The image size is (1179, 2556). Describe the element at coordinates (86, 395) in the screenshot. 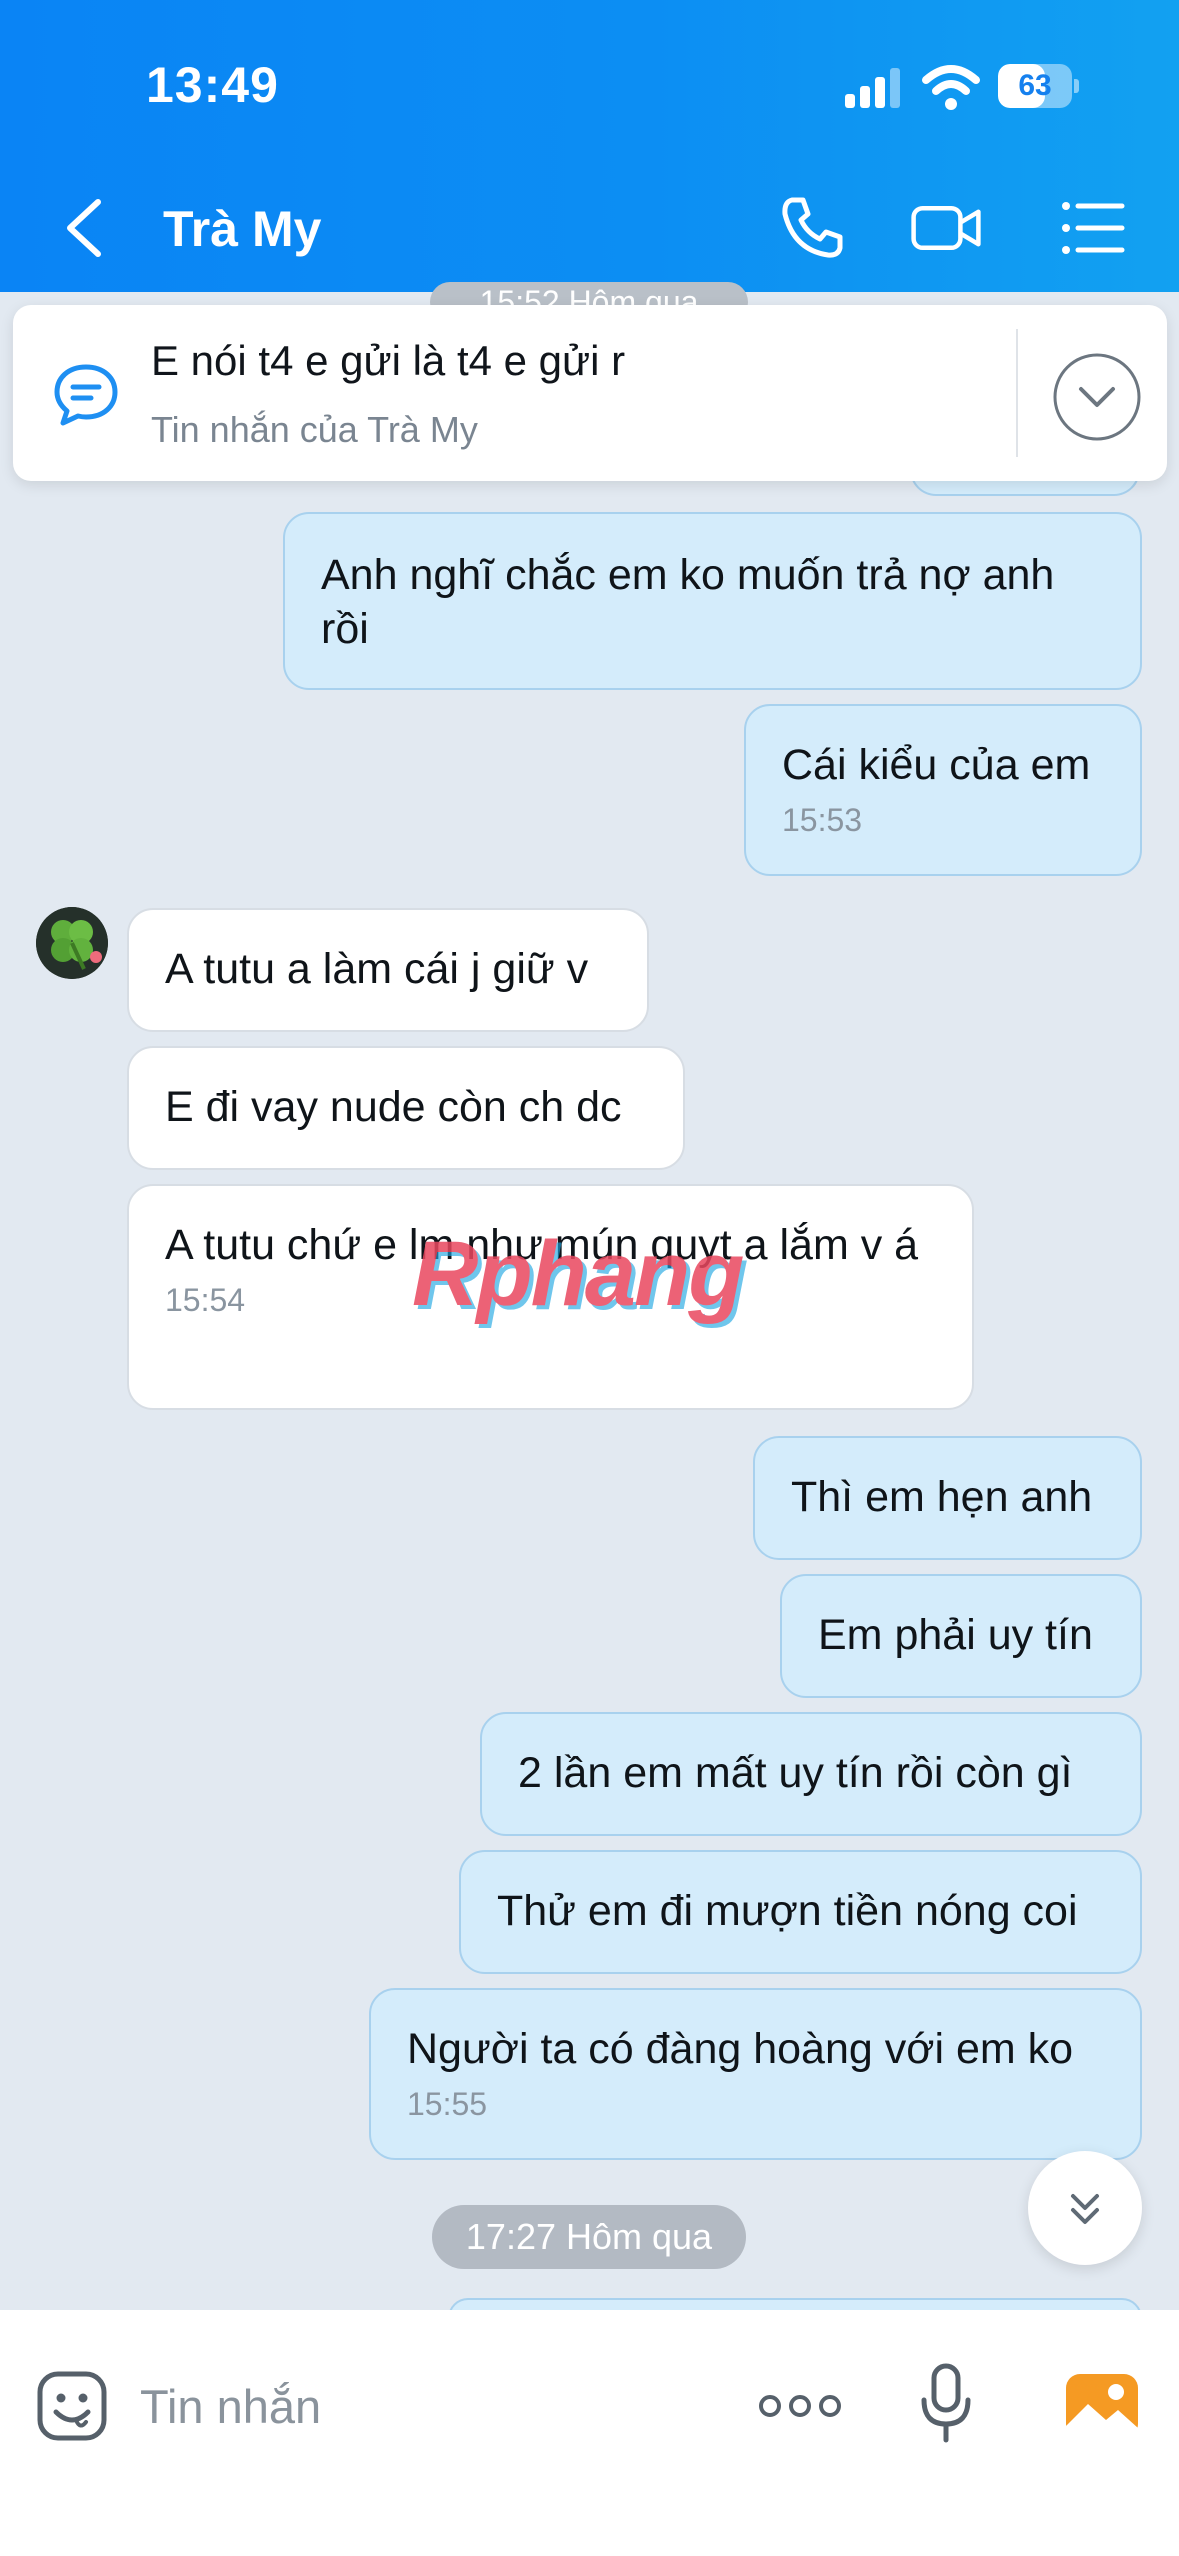

I see `message-bubble-icon` at that location.